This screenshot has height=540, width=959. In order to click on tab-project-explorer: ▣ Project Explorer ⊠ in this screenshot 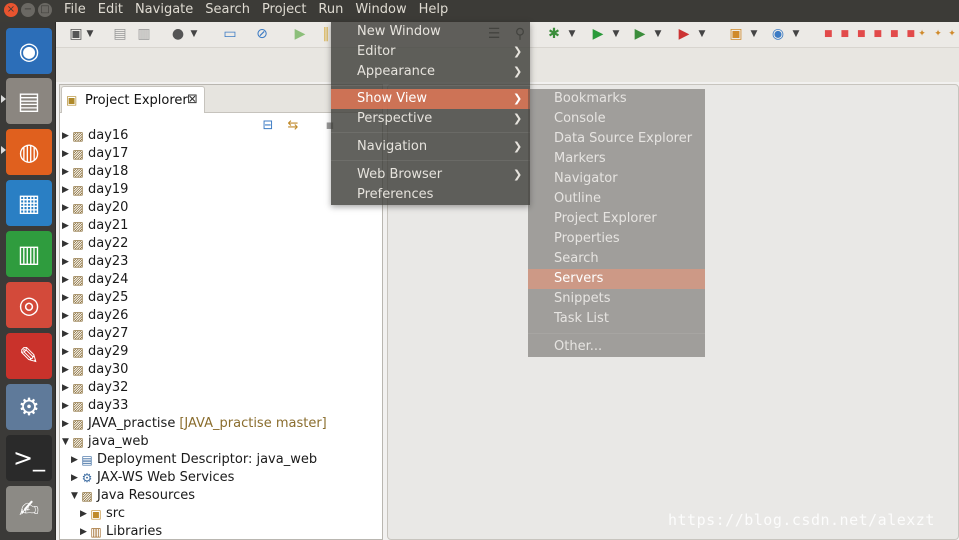, I will do `click(133, 99)`.